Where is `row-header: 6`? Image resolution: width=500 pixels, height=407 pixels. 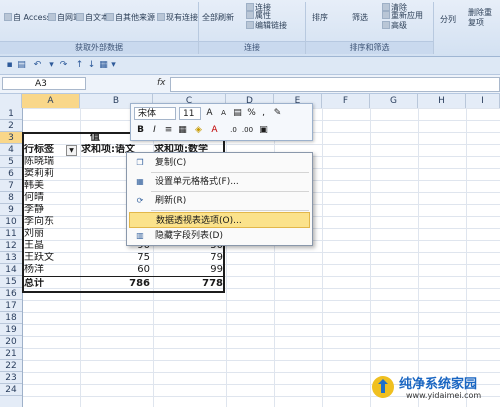 row-header: 6 is located at coordinates (11, 174).